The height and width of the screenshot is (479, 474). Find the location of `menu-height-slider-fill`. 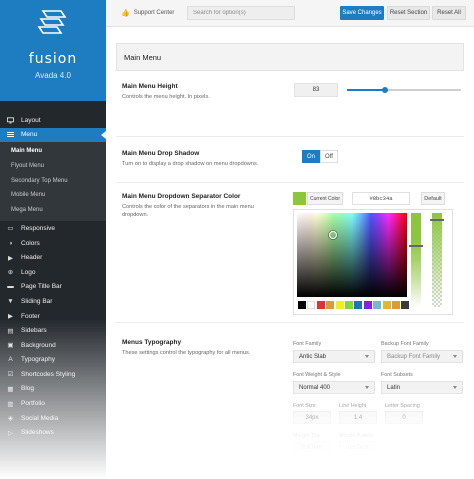

menu-height-slider-fill is located at coordinates (366, 90).